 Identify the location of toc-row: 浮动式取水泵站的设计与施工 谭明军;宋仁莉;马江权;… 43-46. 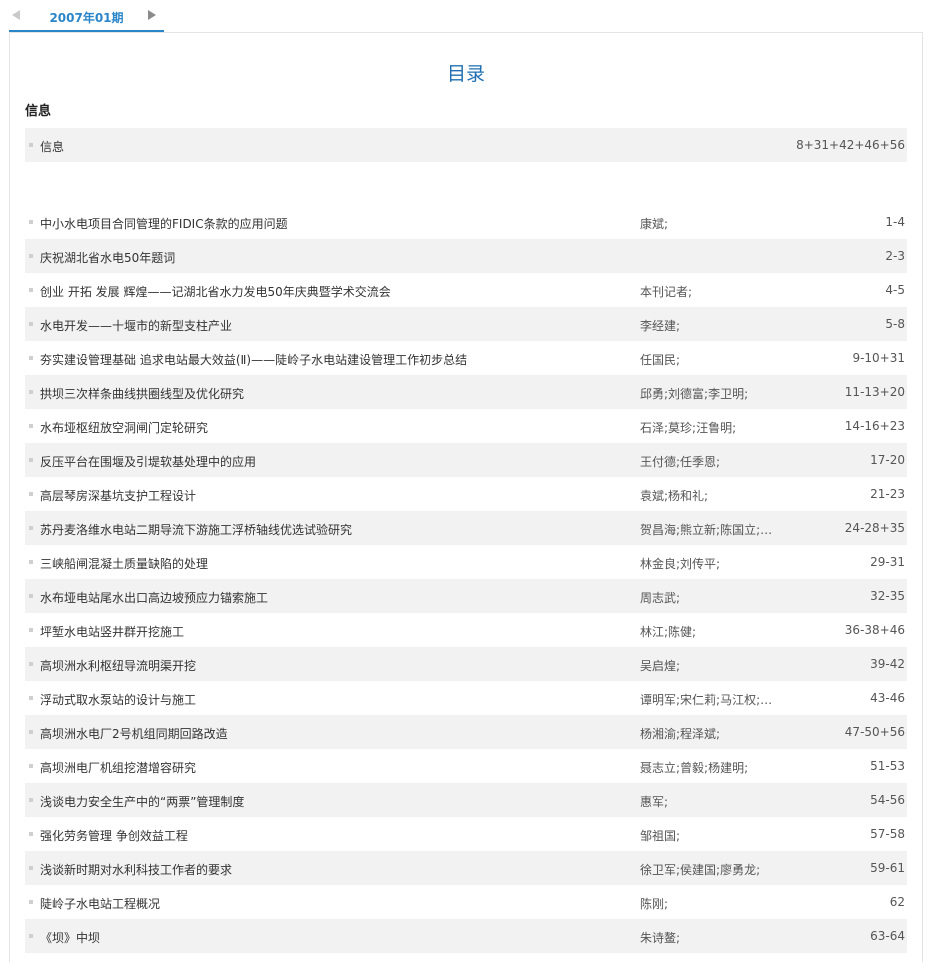
(466, 698).